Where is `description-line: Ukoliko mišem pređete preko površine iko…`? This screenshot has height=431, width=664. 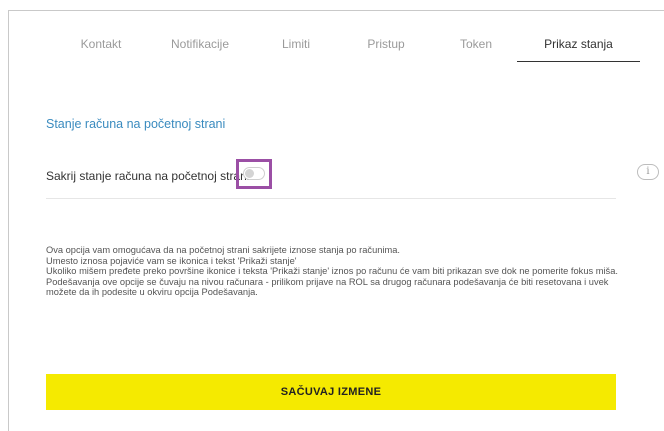 description-line: Ukoliko mišem pređete preko površine iko… is located at coordinates (332, 271).